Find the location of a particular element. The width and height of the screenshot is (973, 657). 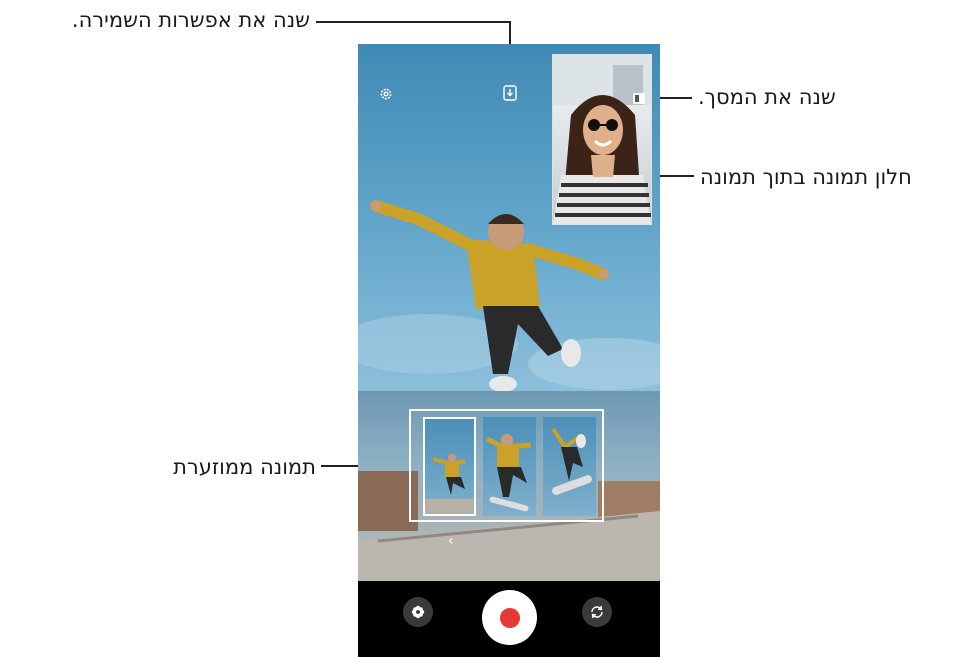

switch-screen-icon is located at coordinates (639, 98).